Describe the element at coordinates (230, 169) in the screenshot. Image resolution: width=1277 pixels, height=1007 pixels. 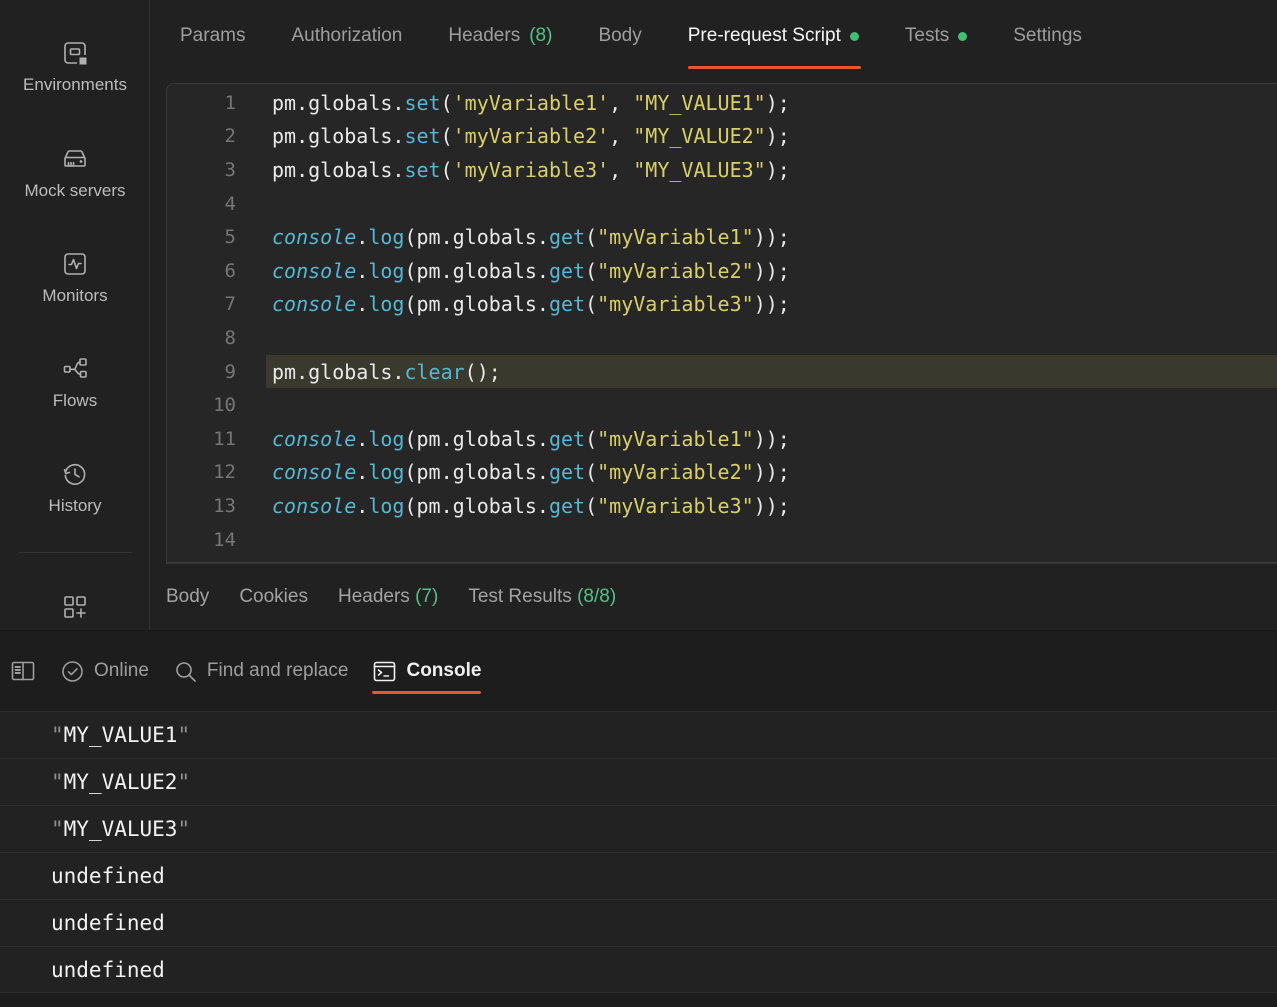
I see `line-number: 3` at that location.